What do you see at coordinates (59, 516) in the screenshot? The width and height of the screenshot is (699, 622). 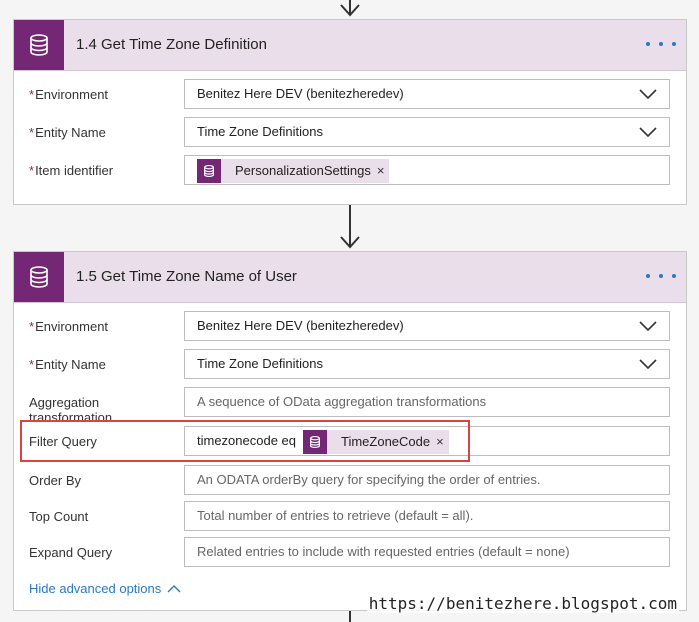 I see `field-label: Top Count` at bounding box center [59, 516].